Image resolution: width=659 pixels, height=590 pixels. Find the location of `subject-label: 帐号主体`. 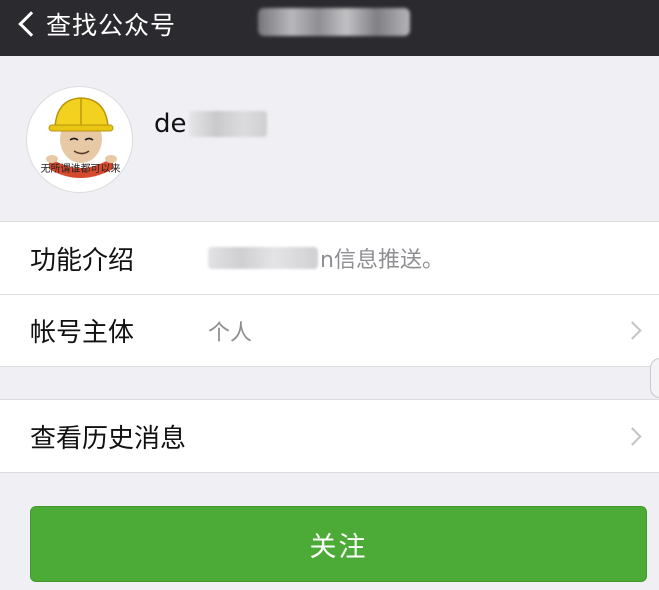

subject-label: 帐号主体 is located at coordinates (82, 333).